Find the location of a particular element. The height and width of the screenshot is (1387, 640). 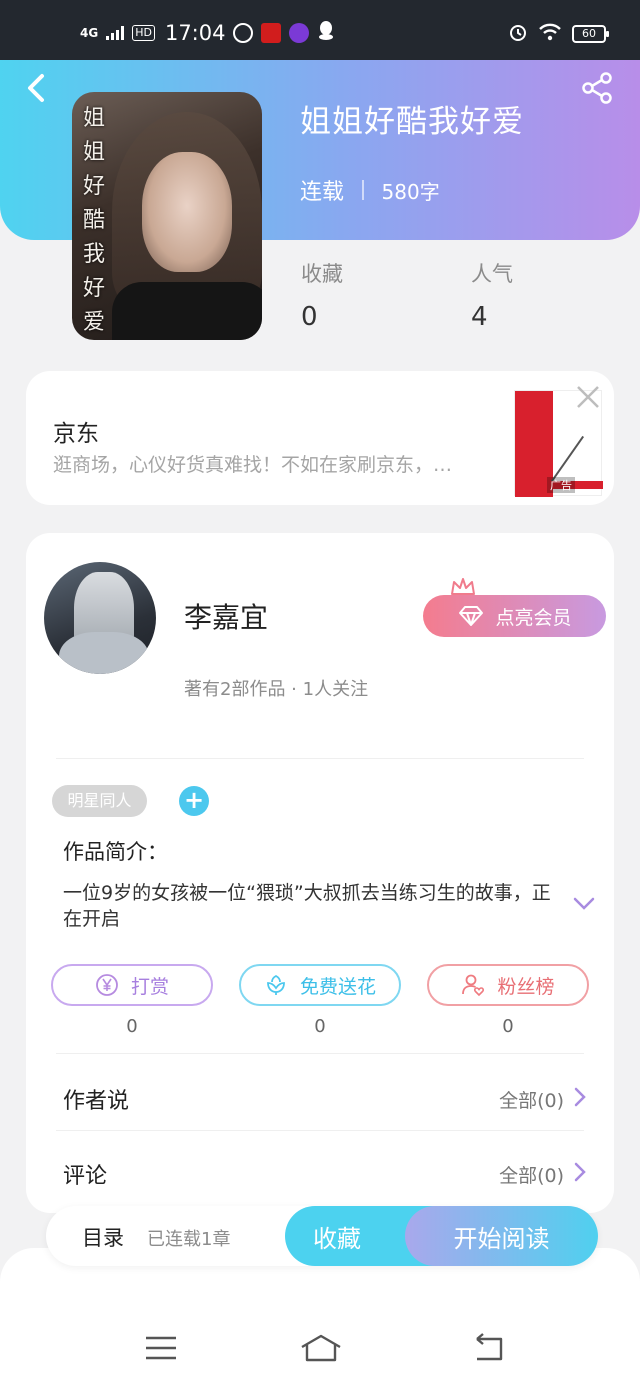

video-app-icon is located at coordinates (299, 32).